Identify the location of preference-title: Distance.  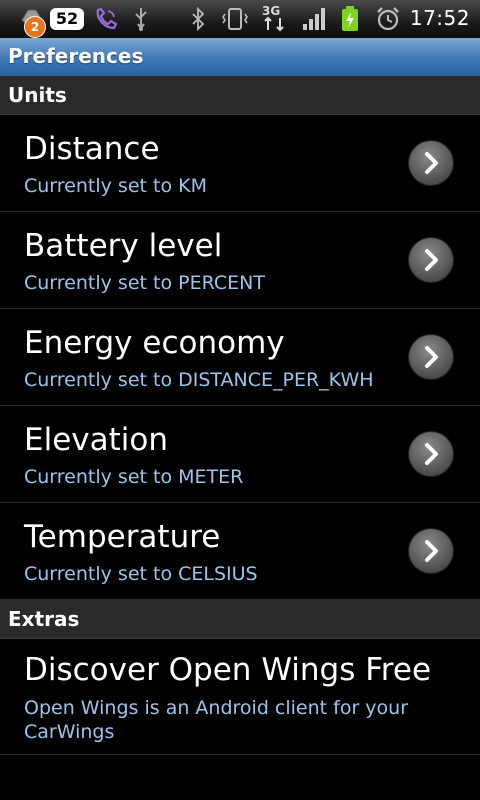
(92, 149).